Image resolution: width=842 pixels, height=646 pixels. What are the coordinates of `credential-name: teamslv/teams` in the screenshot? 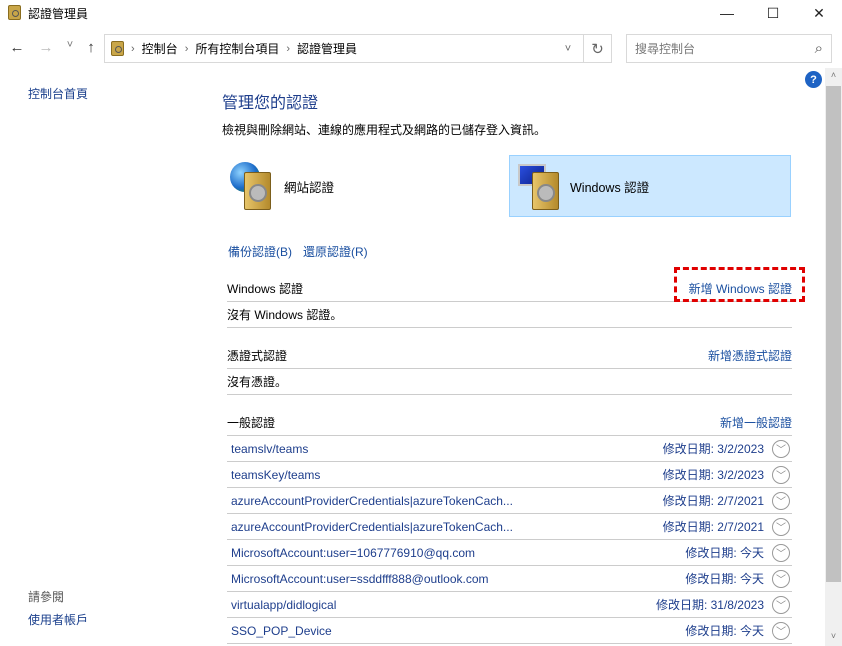 It's located at (270, 448).